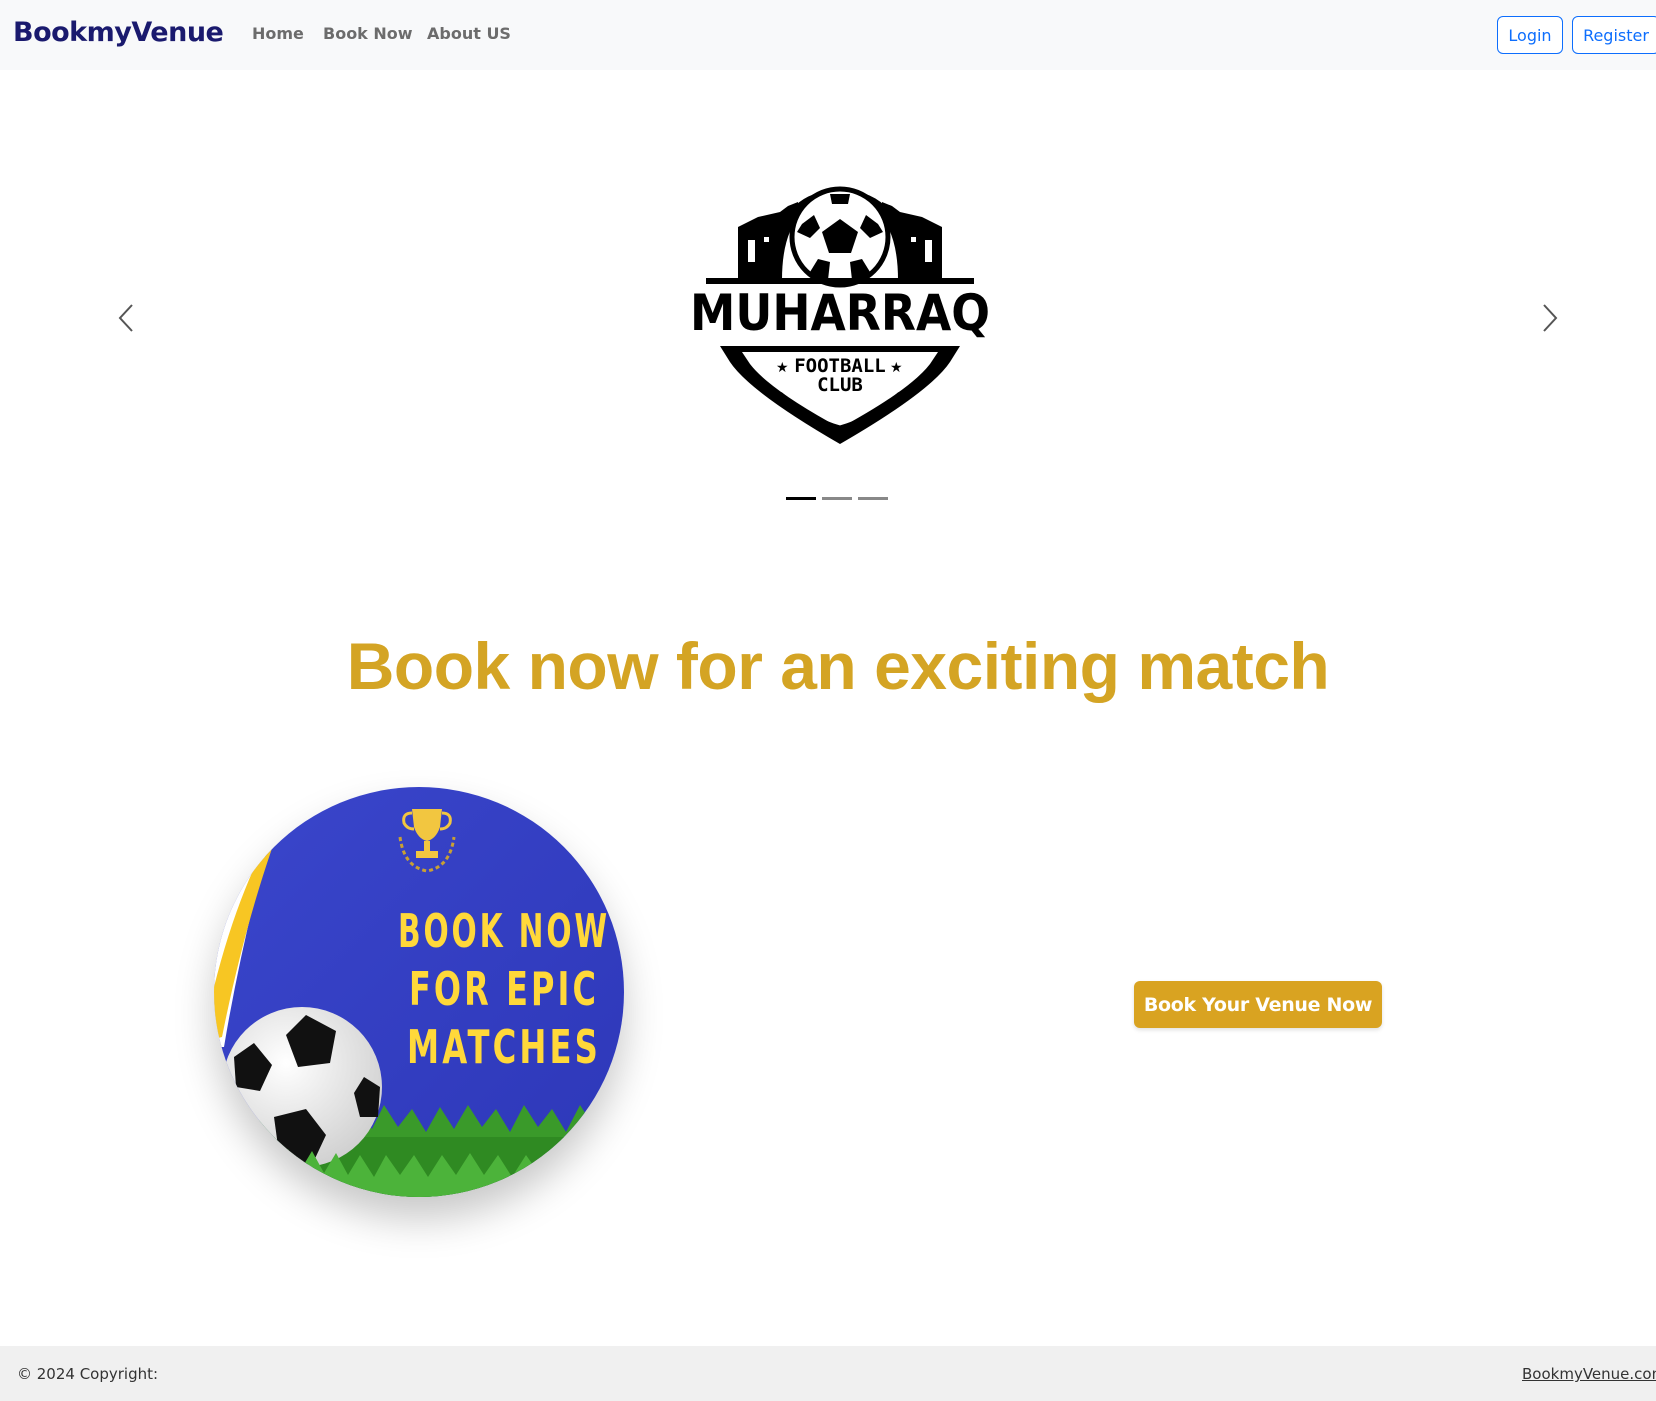 This screenshot has height=1401, width=1656. Describe the element at coordinates (838, 666) in the screenshot. I see `page-headline: Book now for an exciting match` at that location.